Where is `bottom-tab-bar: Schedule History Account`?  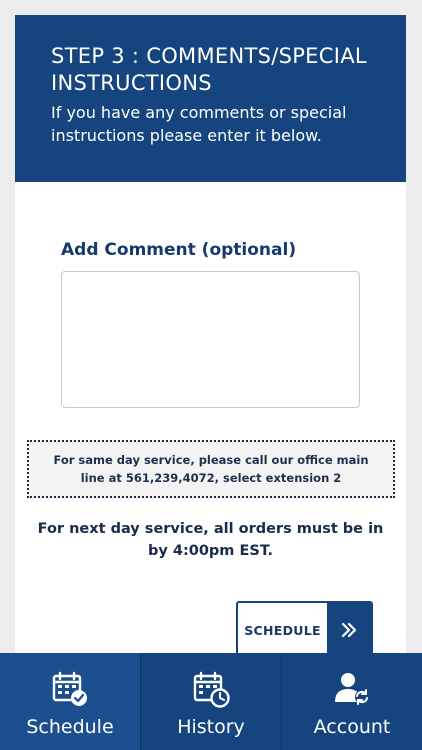 bottom-tab-bar: Schedule History Account is located at coordinates (211, 701).